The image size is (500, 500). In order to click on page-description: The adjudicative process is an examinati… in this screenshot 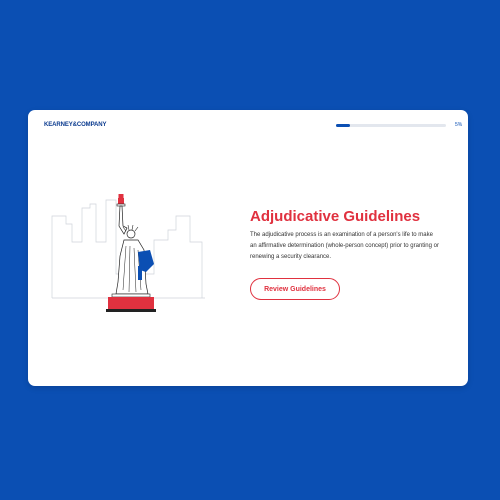, I will do `click(344, 246)`.